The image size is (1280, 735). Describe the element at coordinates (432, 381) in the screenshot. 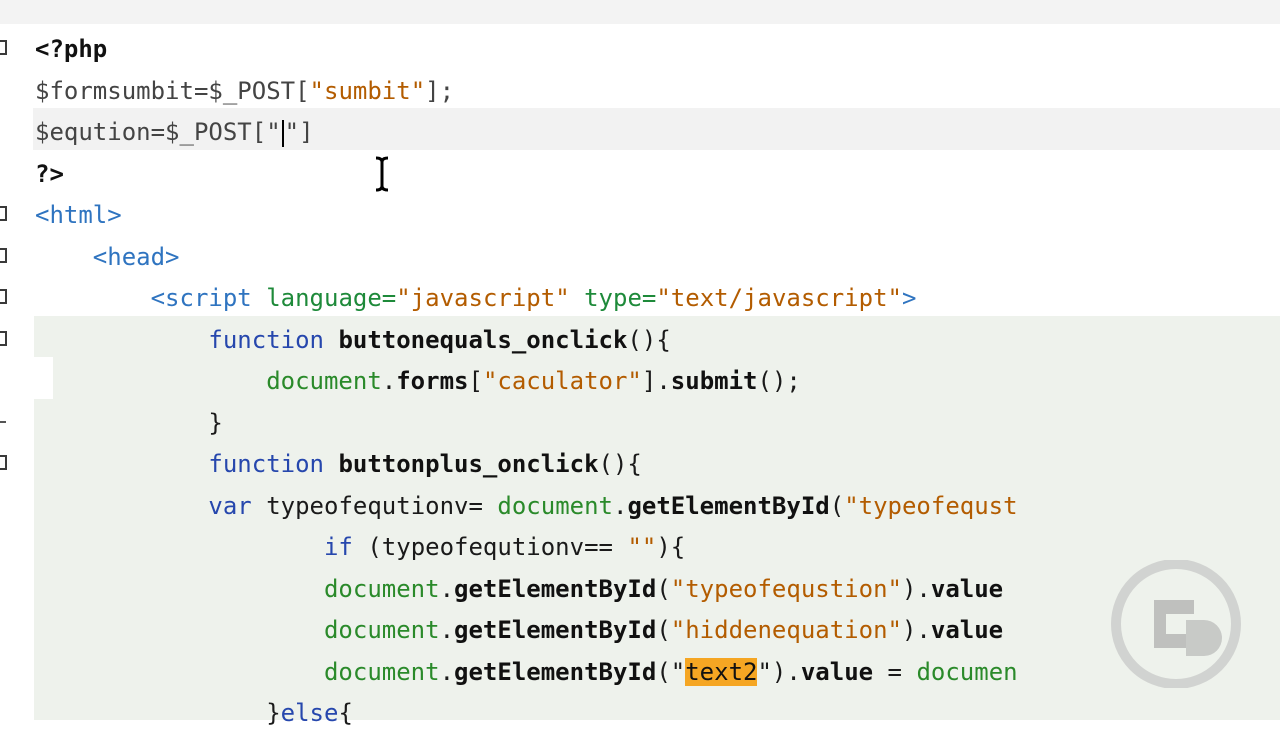

I see `code-token: forms` at that location.